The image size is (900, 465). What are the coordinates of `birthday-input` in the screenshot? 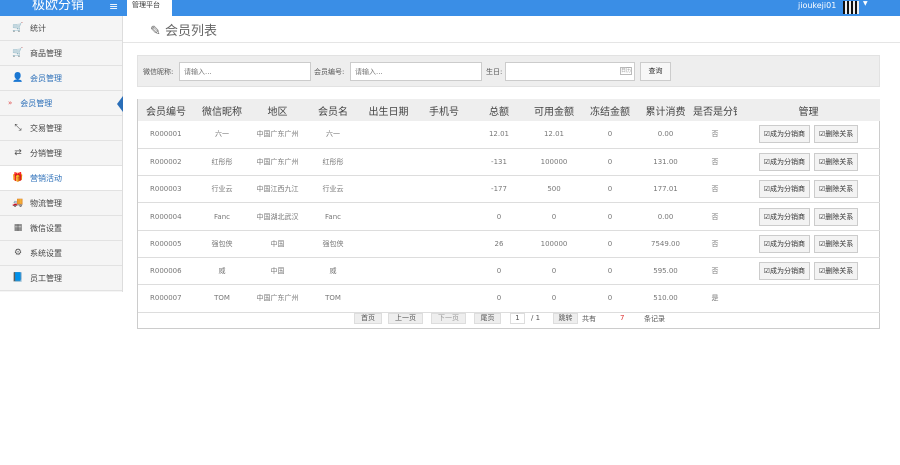 It's located at (570, 71).